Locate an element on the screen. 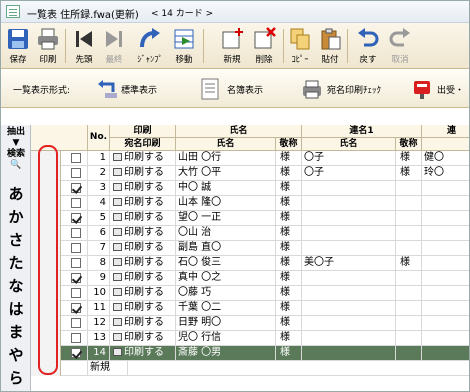  next-name-cell: 健〇 is located at coordinates (445, 158).